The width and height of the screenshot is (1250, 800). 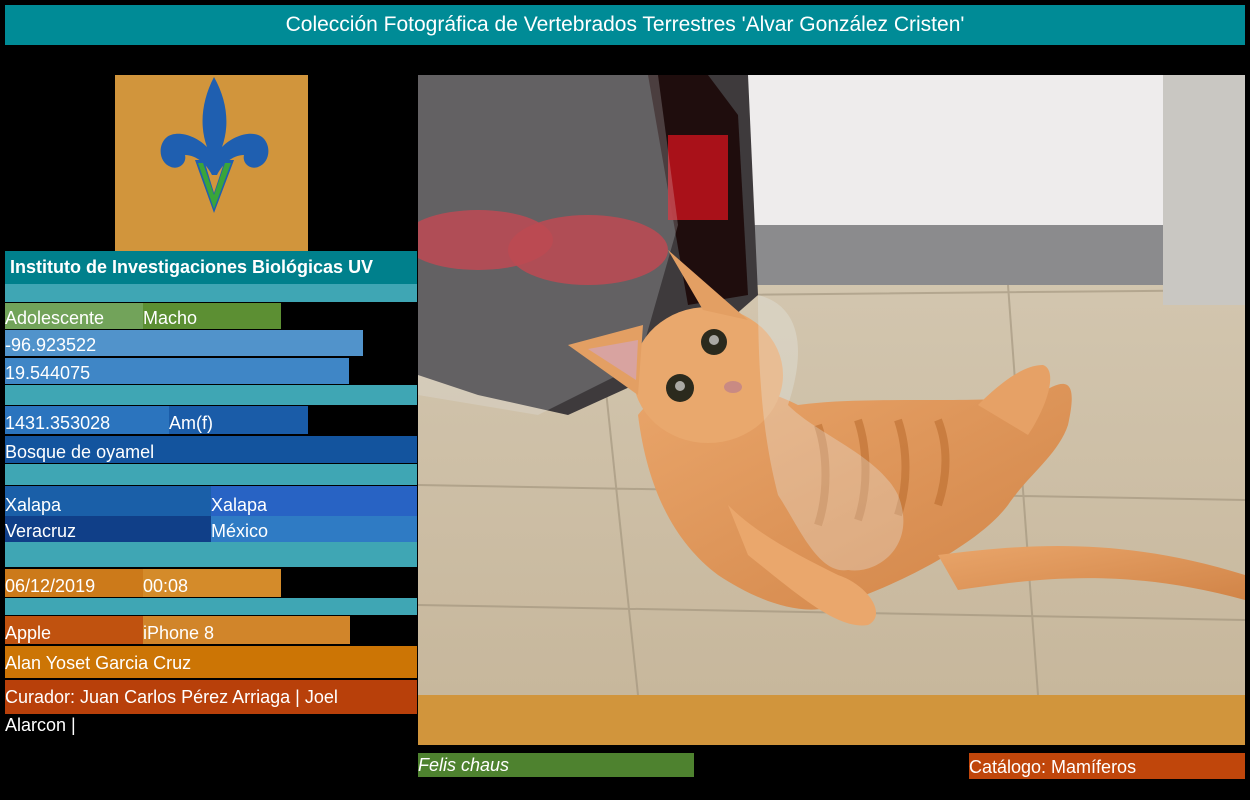 I want to click on catalog-label: Catálogo: Mamíferos, so click(x=1107, y=766).